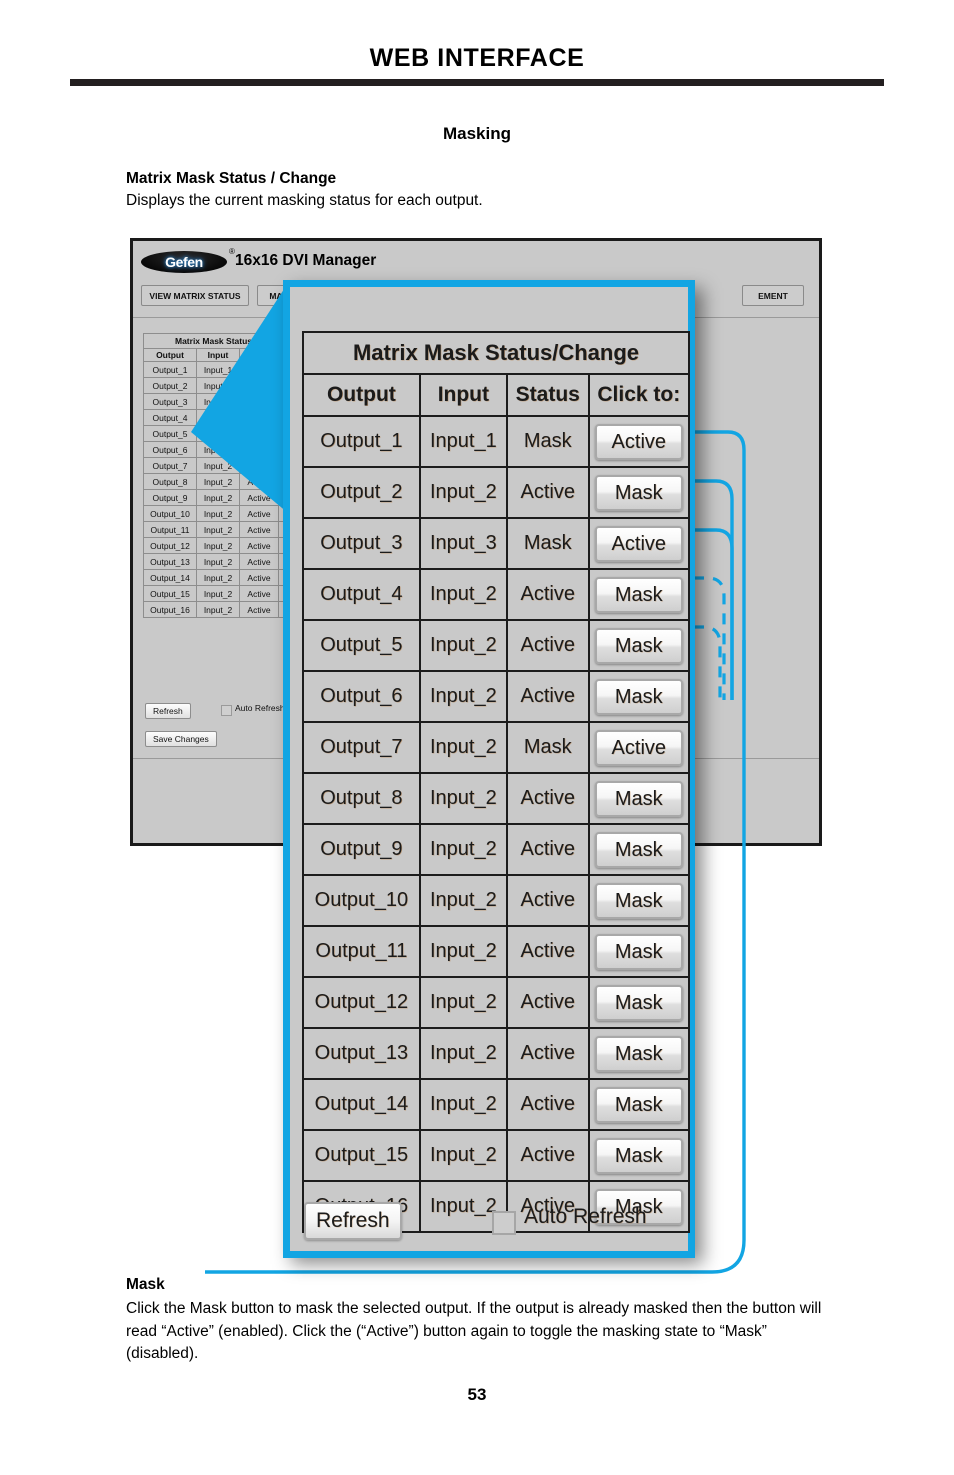 The height and width of the screenshot is (1475, 954). I want to click on refresh-button-small: Refresh, so click(168, 711).